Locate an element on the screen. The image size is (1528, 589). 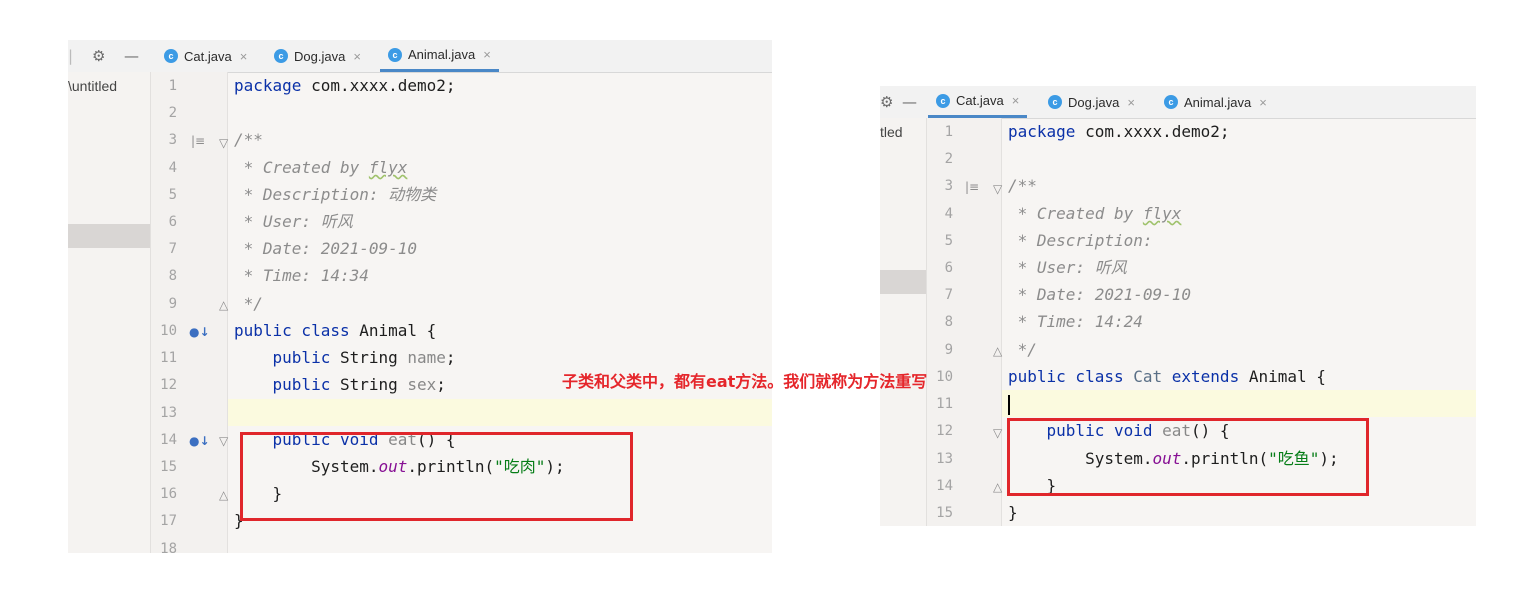
code-line: * Description: is located at coordinates (1080, 240).